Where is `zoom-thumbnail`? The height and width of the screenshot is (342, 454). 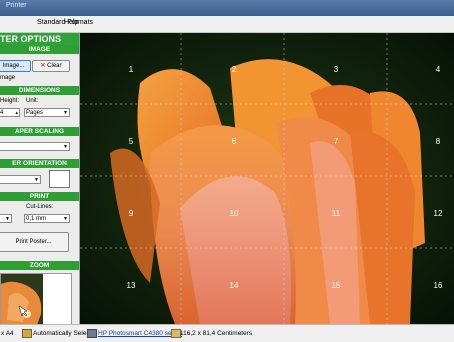 zoom-thumbnail is located at coordinates (22, 299).